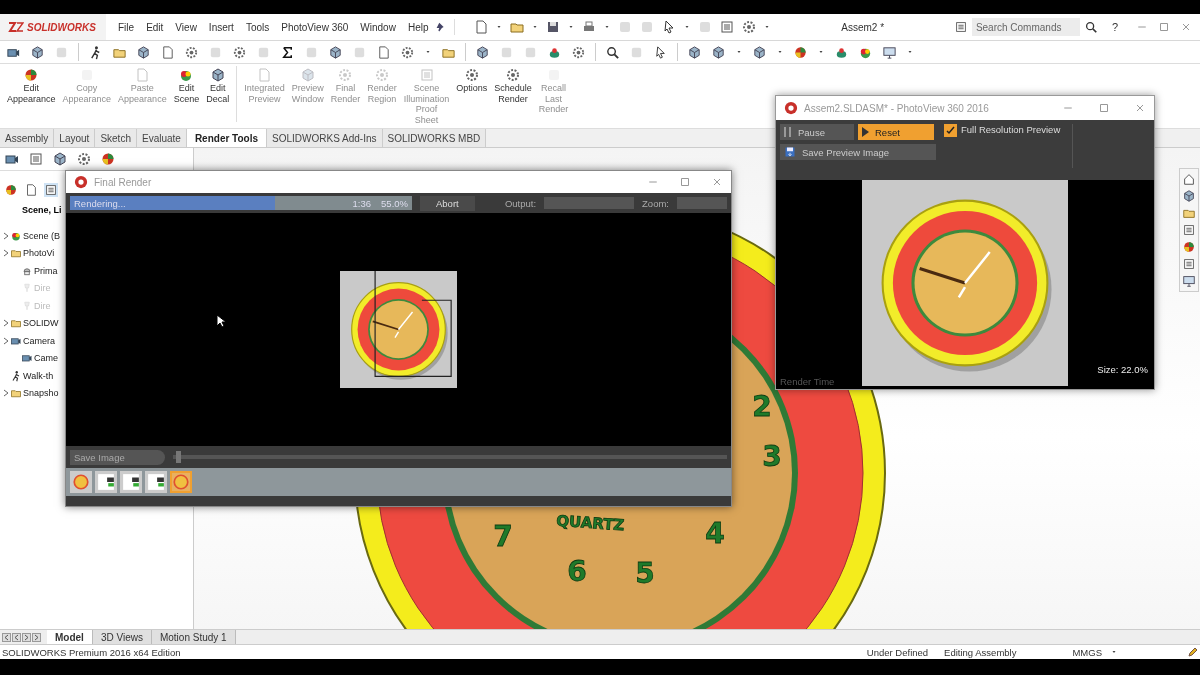 The image size is (1200, 675). I want to click on ribbon-tab: Sketch, so click(116, 138).